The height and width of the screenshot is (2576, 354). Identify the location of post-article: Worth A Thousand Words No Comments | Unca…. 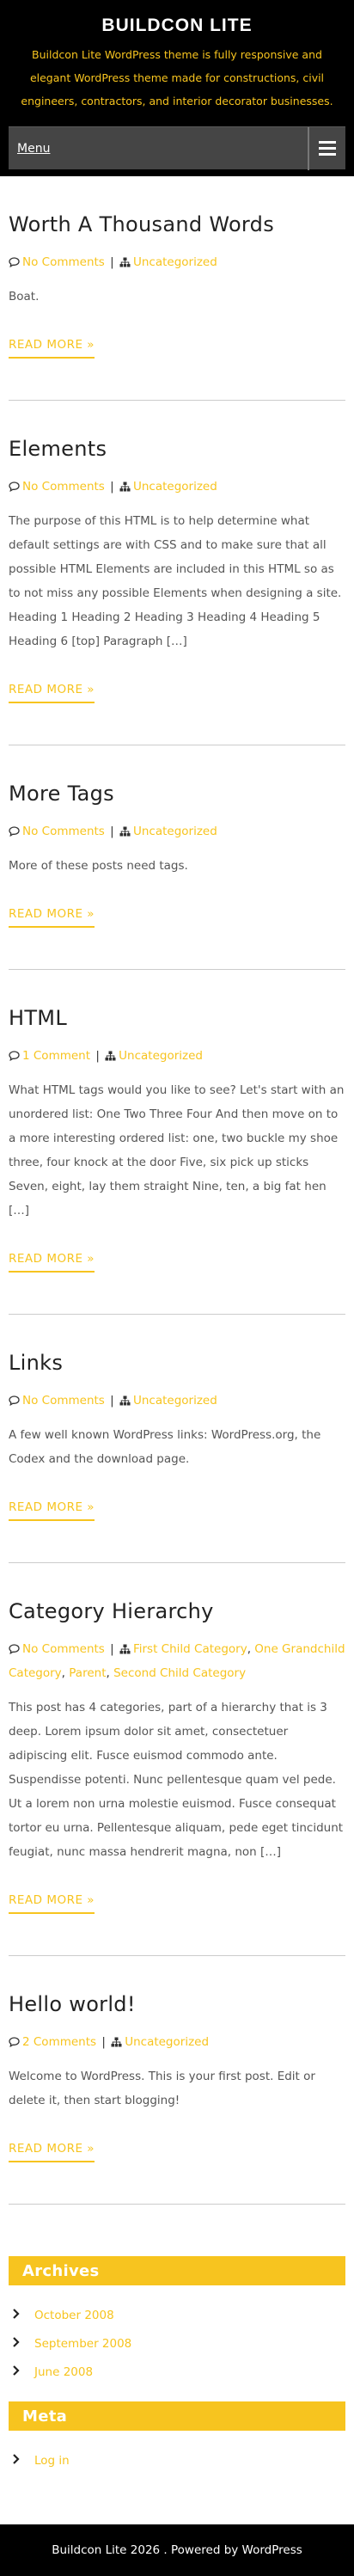
(177, 288).